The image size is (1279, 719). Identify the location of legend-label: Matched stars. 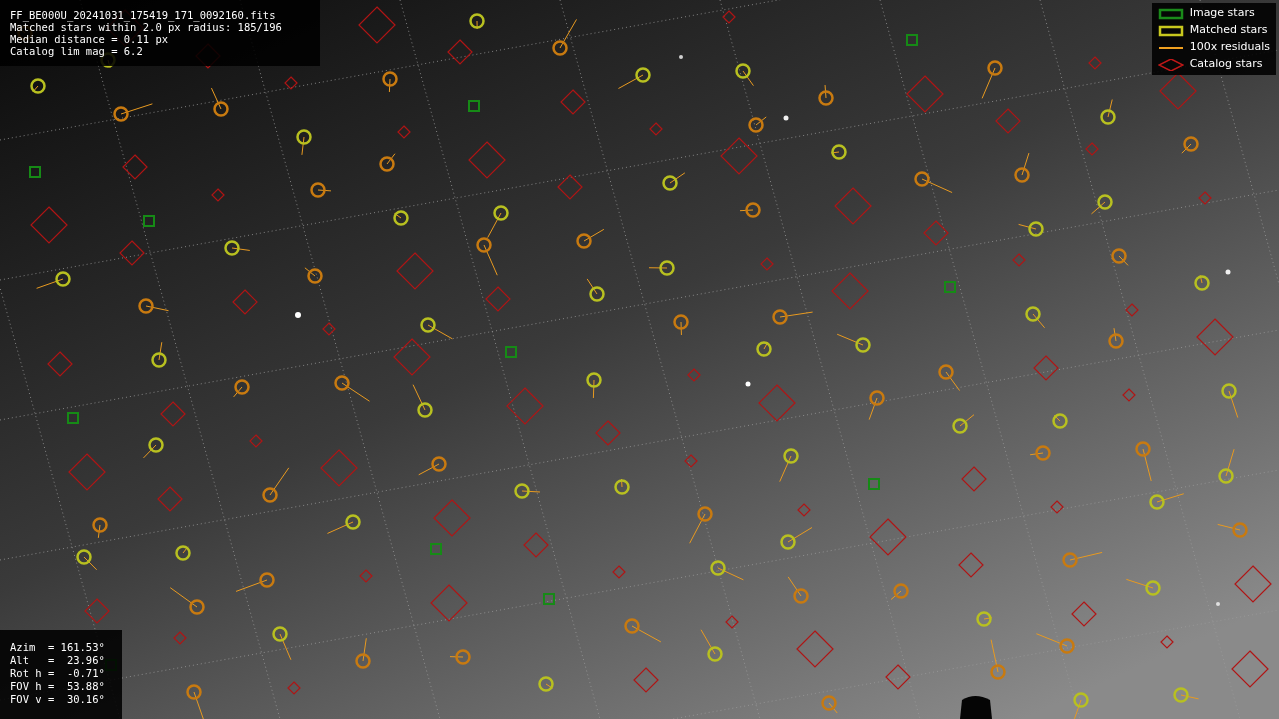
(1228, 30).